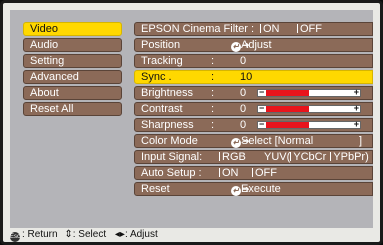 The image size is (383, 245). Describe the element at coordinates (68, 234) in the screenshot. I see `up-down-icon: ⇕` at that location.